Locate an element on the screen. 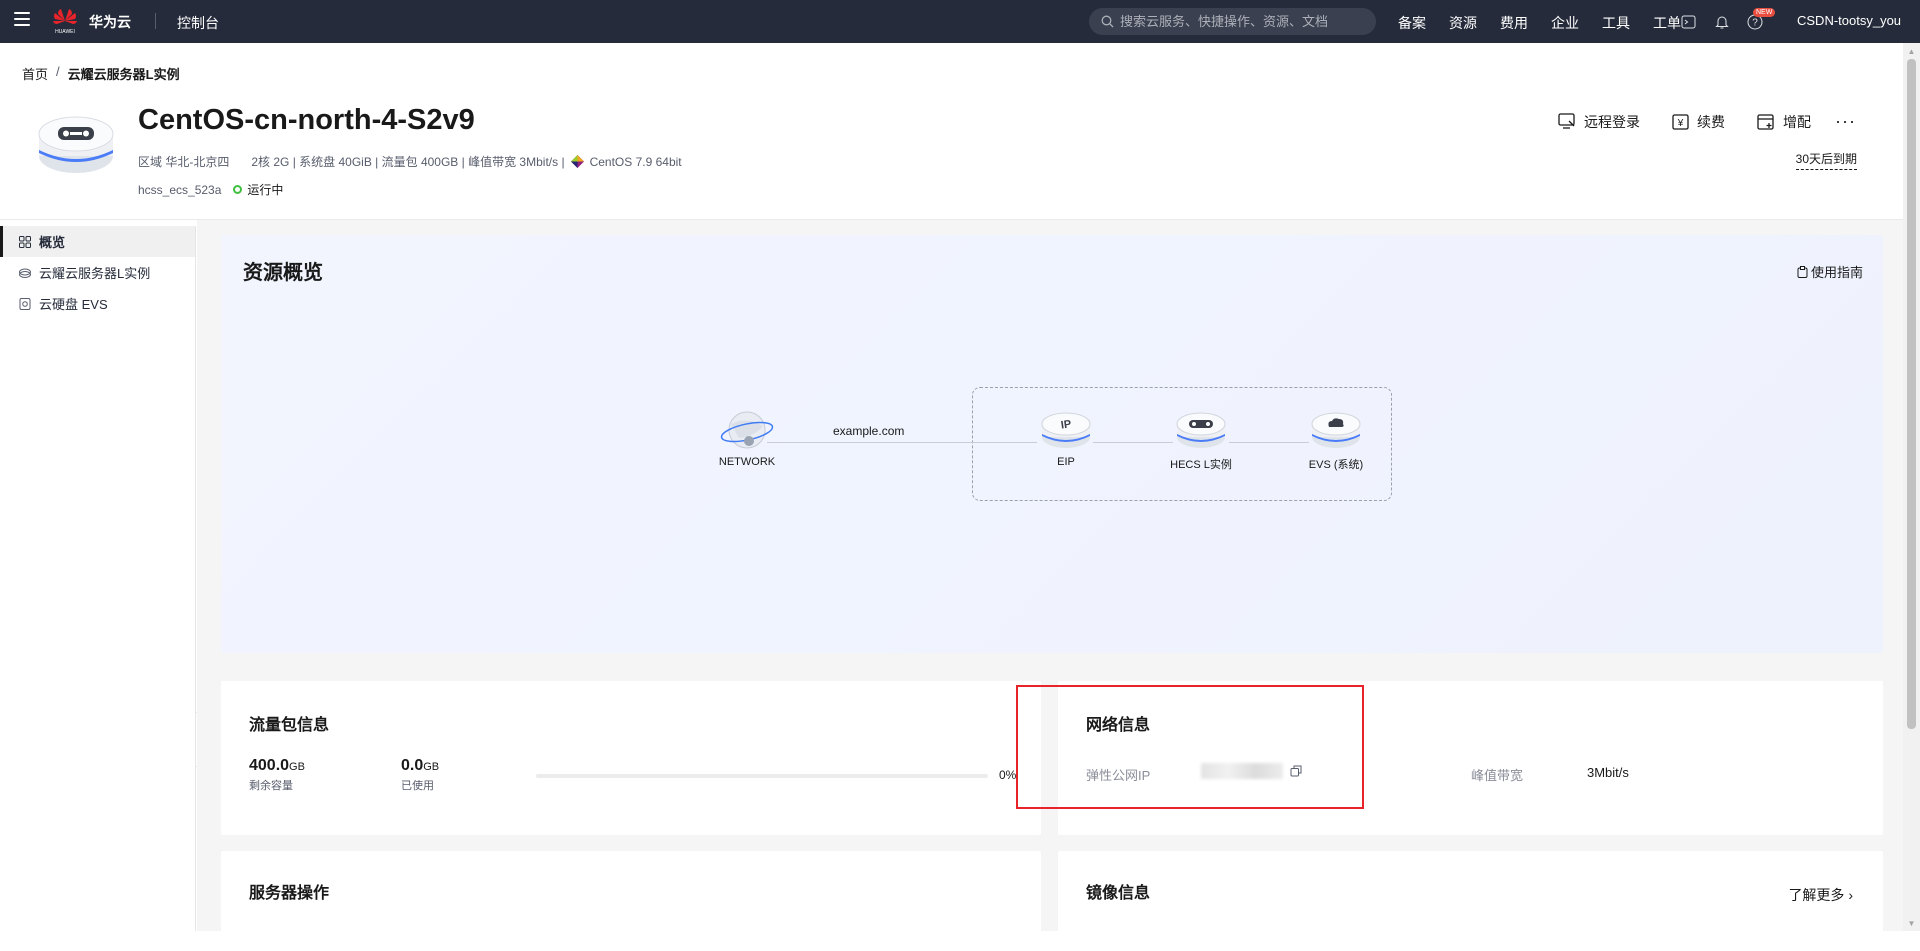 The height and width of the screenshot is (951, 1920). image-card-title: 镜像信息 is located at coordinates (1118, 893).